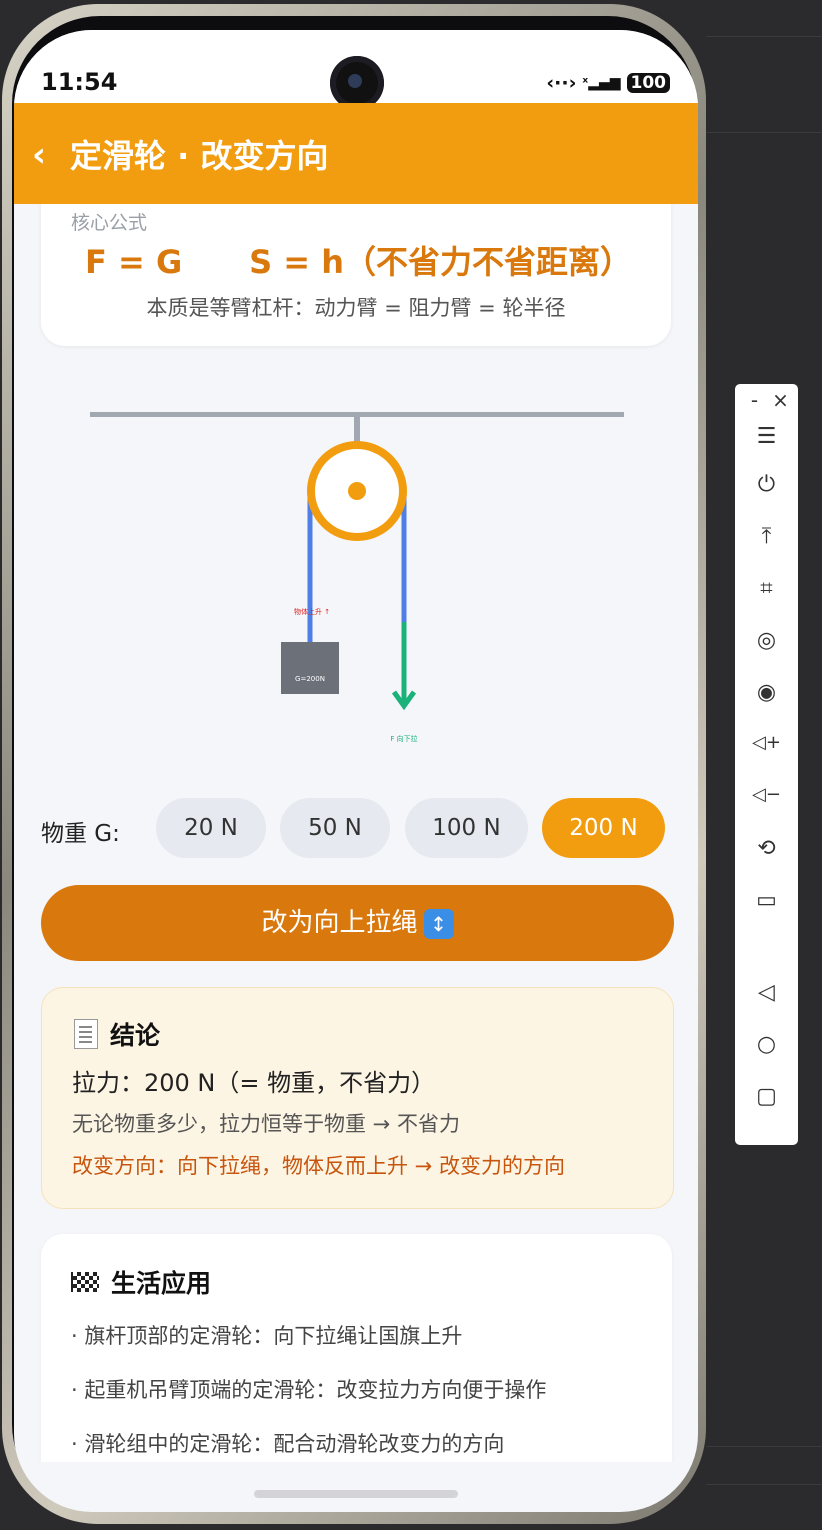  I want to click on weight-option-100: 100 N, so click(466, 828).